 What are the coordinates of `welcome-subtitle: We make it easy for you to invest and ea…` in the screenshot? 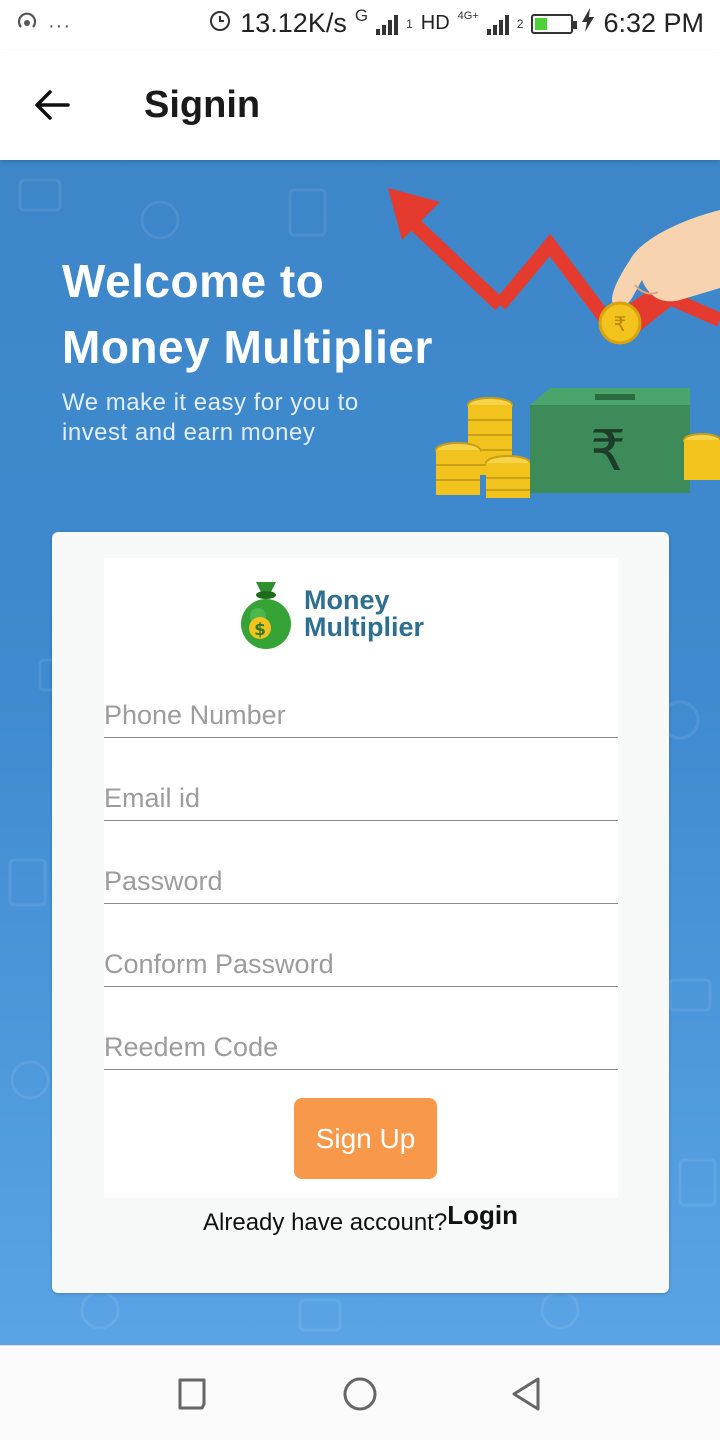 It's located at (210, 418).